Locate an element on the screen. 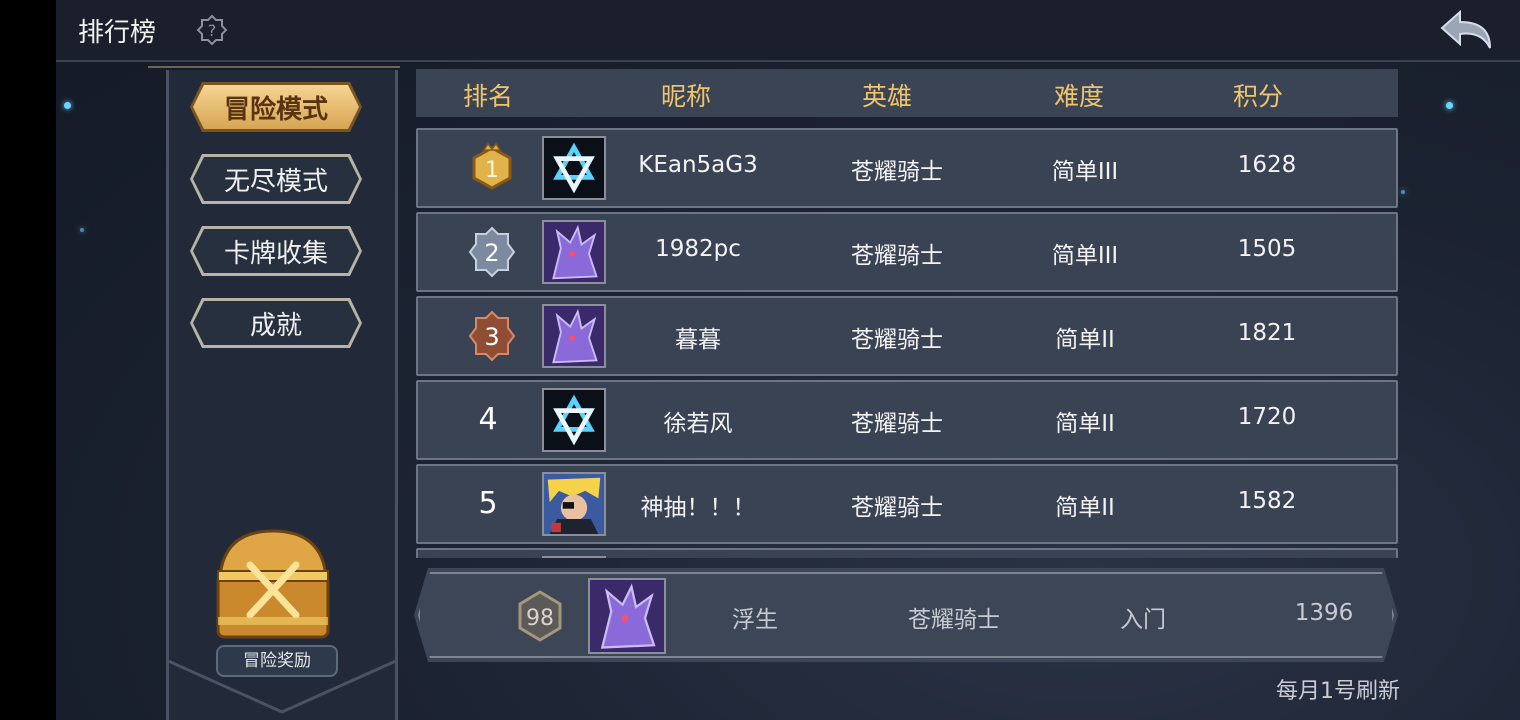 The image size is (1520, 720). mode-label: 成就 is located at coordinates (275, 325).